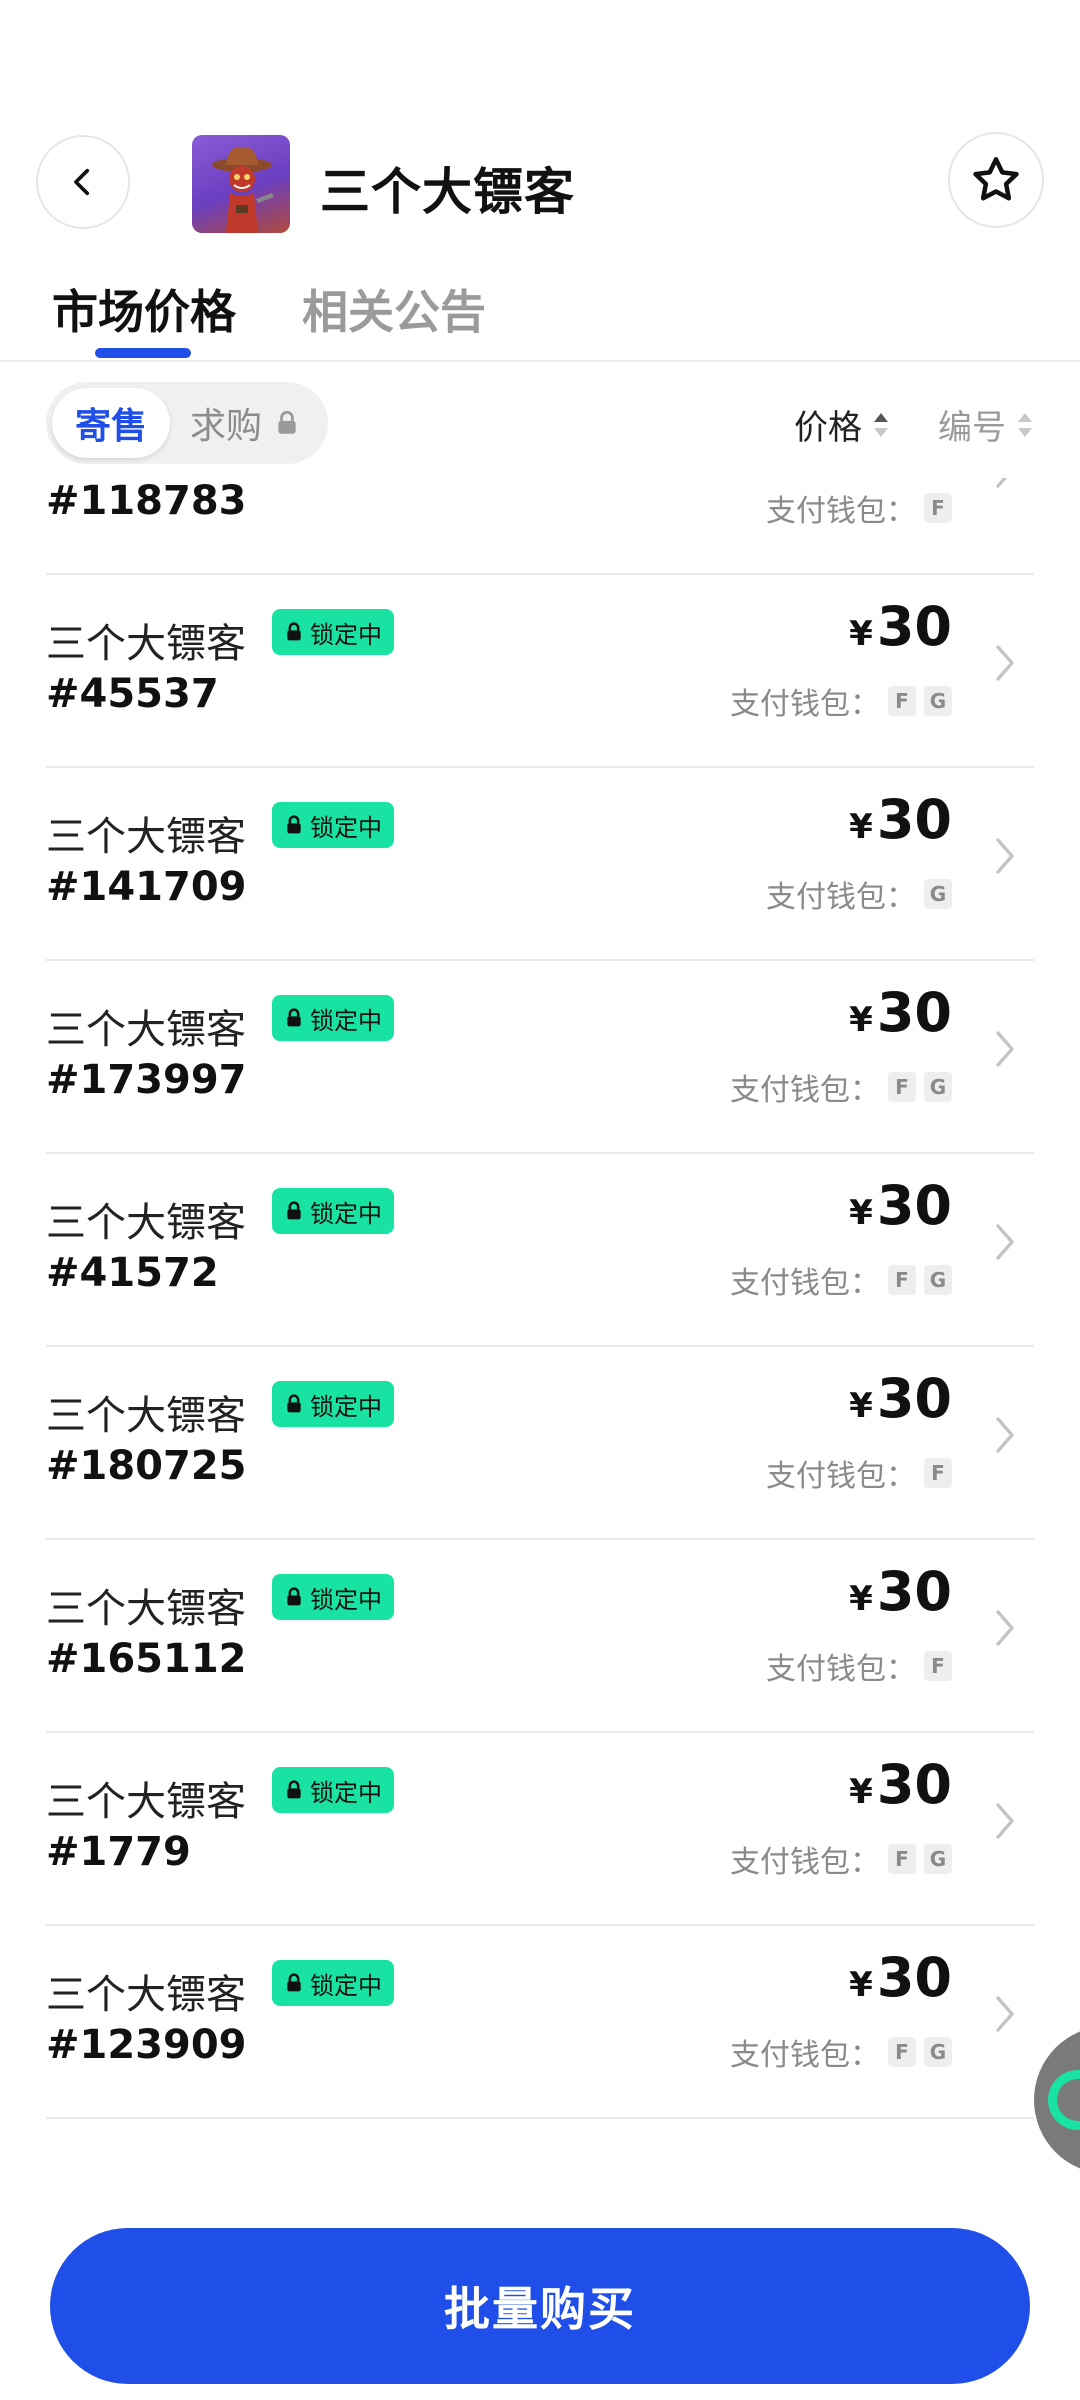 The image size is (1080, 2400). What do you see at coordinates (540, 1250) in the screenshot?
I see `list-item: 三个大镖客 锁定中 #41572 ¥ 30 支付钱包： FG` at bounding box center [540, 1250].